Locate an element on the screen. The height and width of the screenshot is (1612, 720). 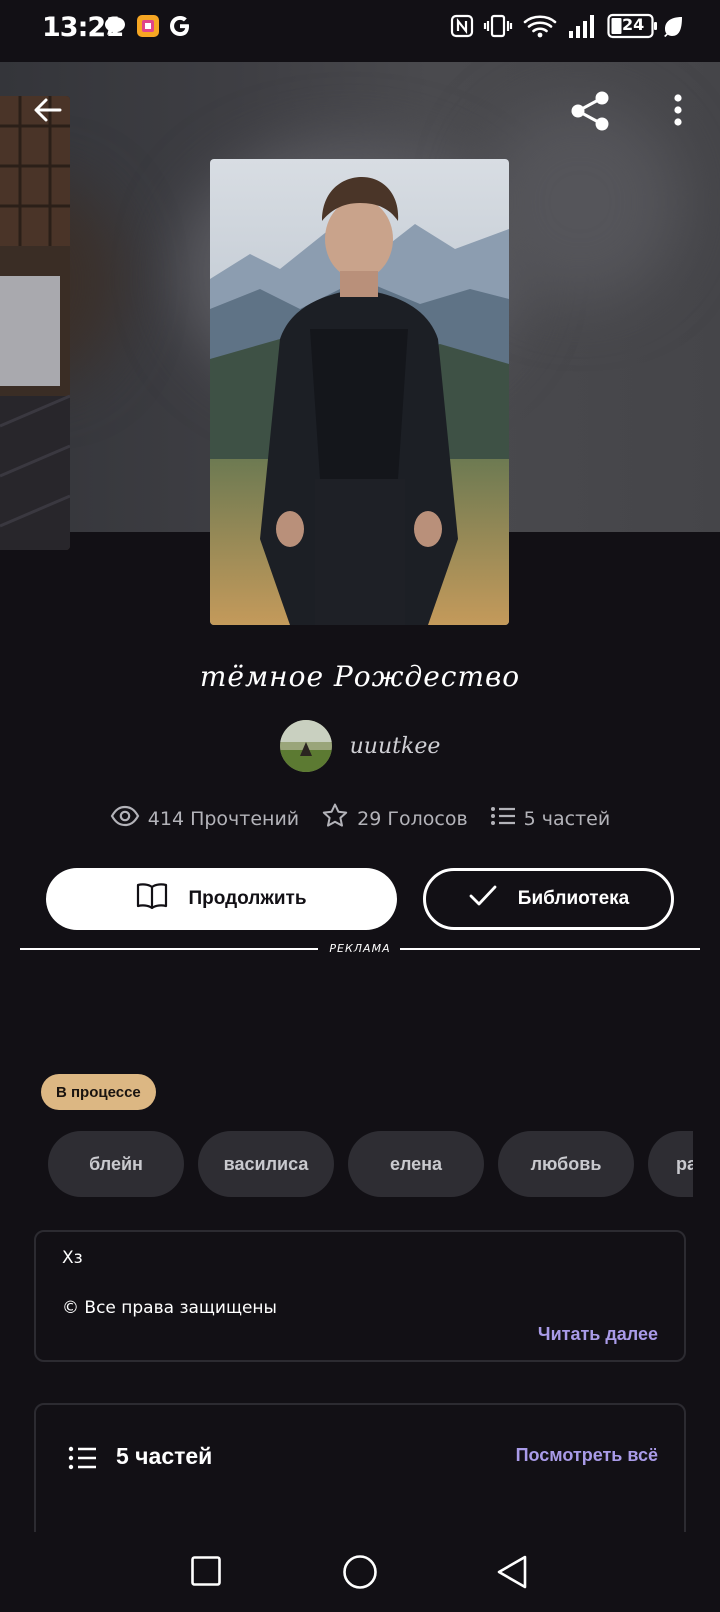
copyright-text: © Все права защищены is located at coordinates (169, 1308).